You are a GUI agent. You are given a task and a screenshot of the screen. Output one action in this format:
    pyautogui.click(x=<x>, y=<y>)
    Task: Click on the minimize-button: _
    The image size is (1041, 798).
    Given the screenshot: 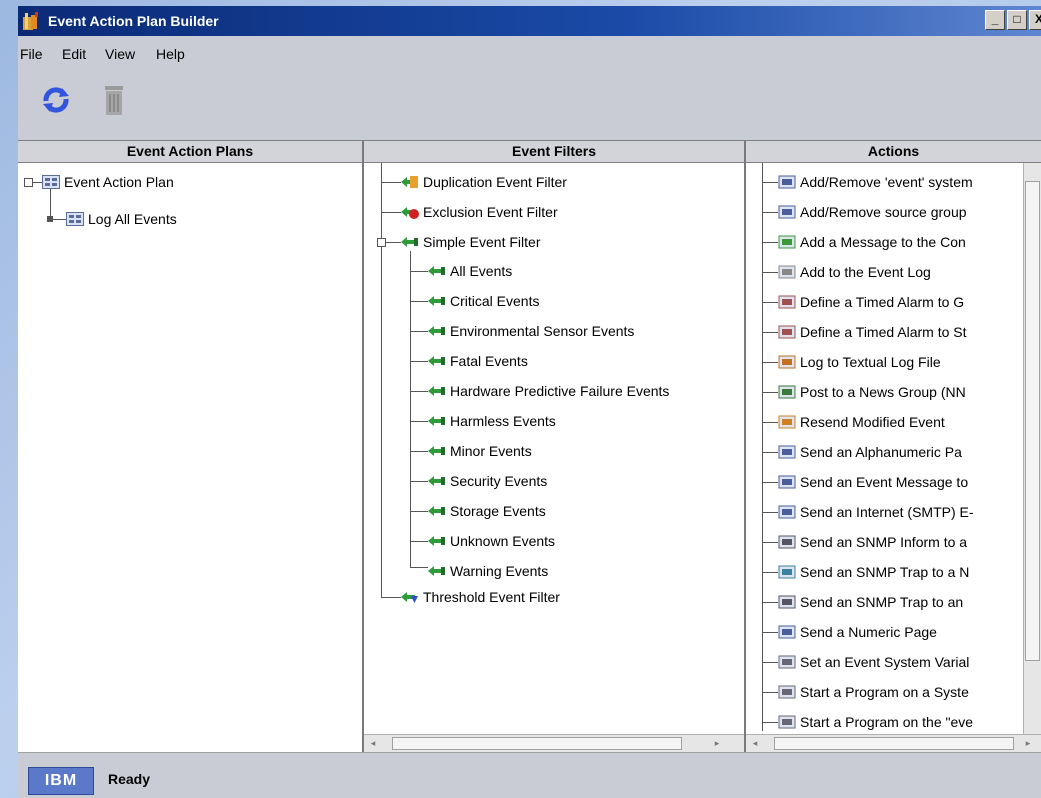 What is the action you would take?
    pyautogui.click(x=995, y=20)
    